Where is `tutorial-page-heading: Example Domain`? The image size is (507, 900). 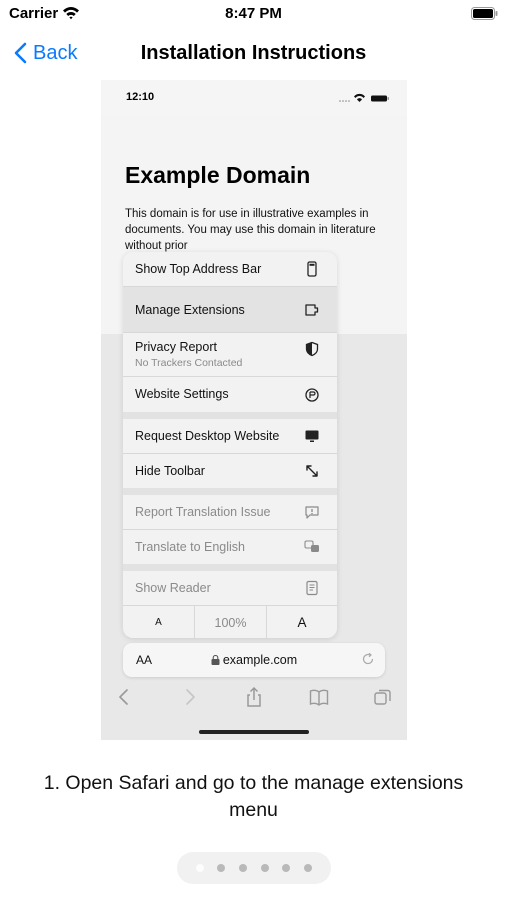 tutorial-page-heading: Example Domain is located at coordinates (218, 175).